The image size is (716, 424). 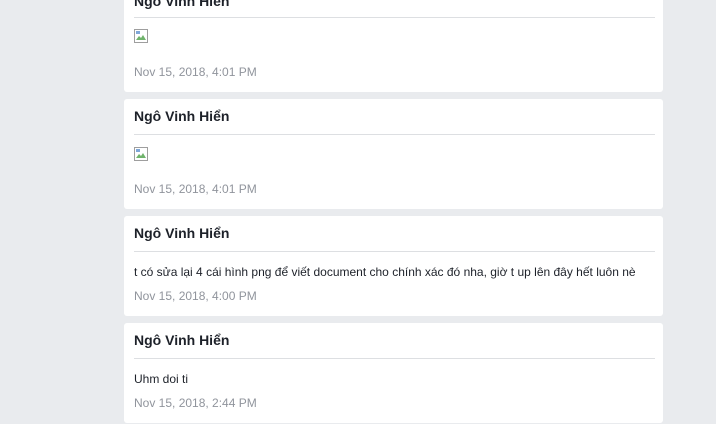 What do you see at coordinates (195, 403) in the screenshot?
I see `message-timestamp: Nov 15, 2018, 2:44 PM` at bounding box center [195, 403].